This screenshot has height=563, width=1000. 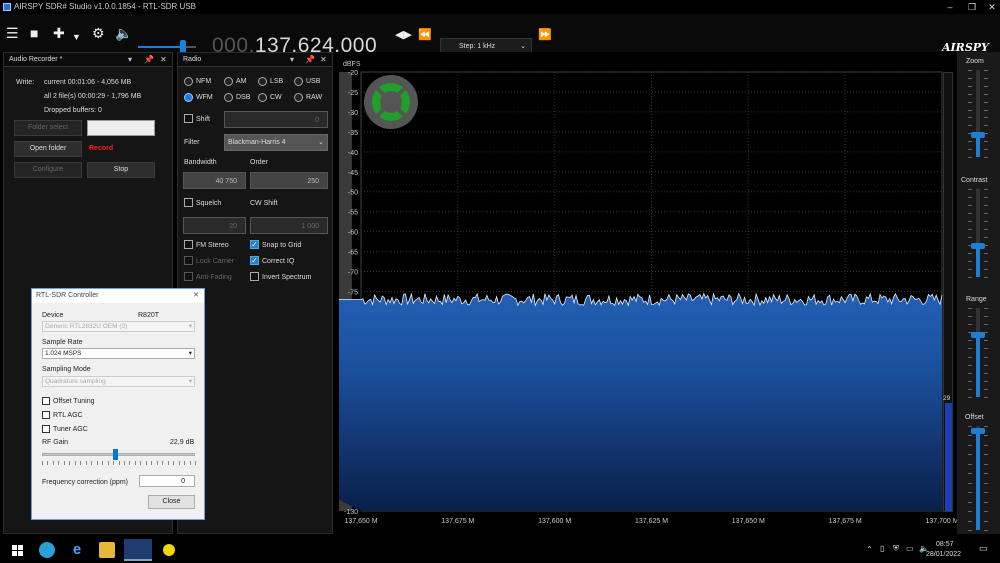 What do you see at coordinates (115, 454) in the screenshot?
I see `rf-gain-slider-thumb` at bounding box center [115, 454].